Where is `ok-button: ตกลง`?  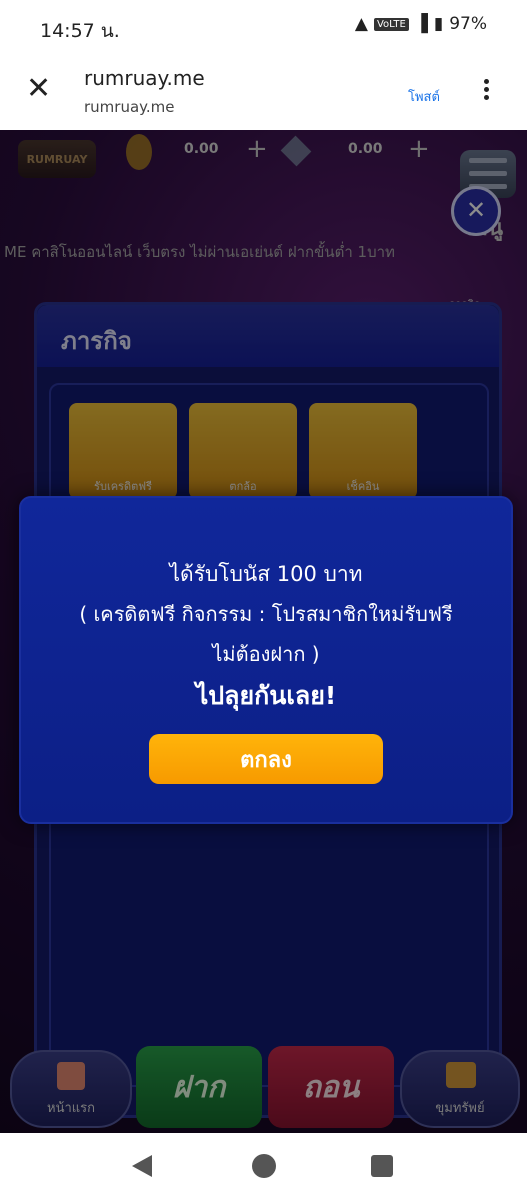 ok-button: ตกลง is located at coordinates (266, 759).